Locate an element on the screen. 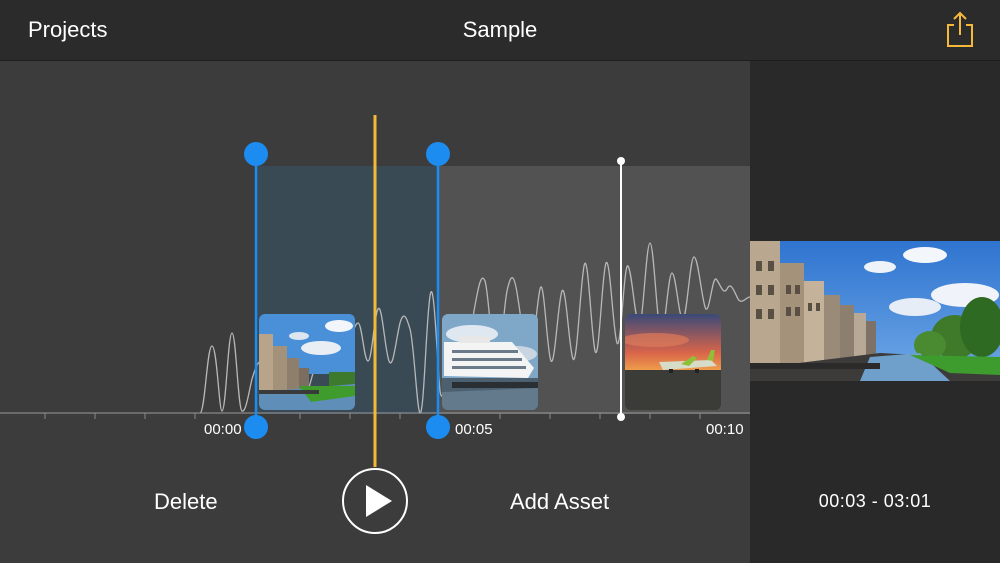  play-button is located at coordinates (375, 501).